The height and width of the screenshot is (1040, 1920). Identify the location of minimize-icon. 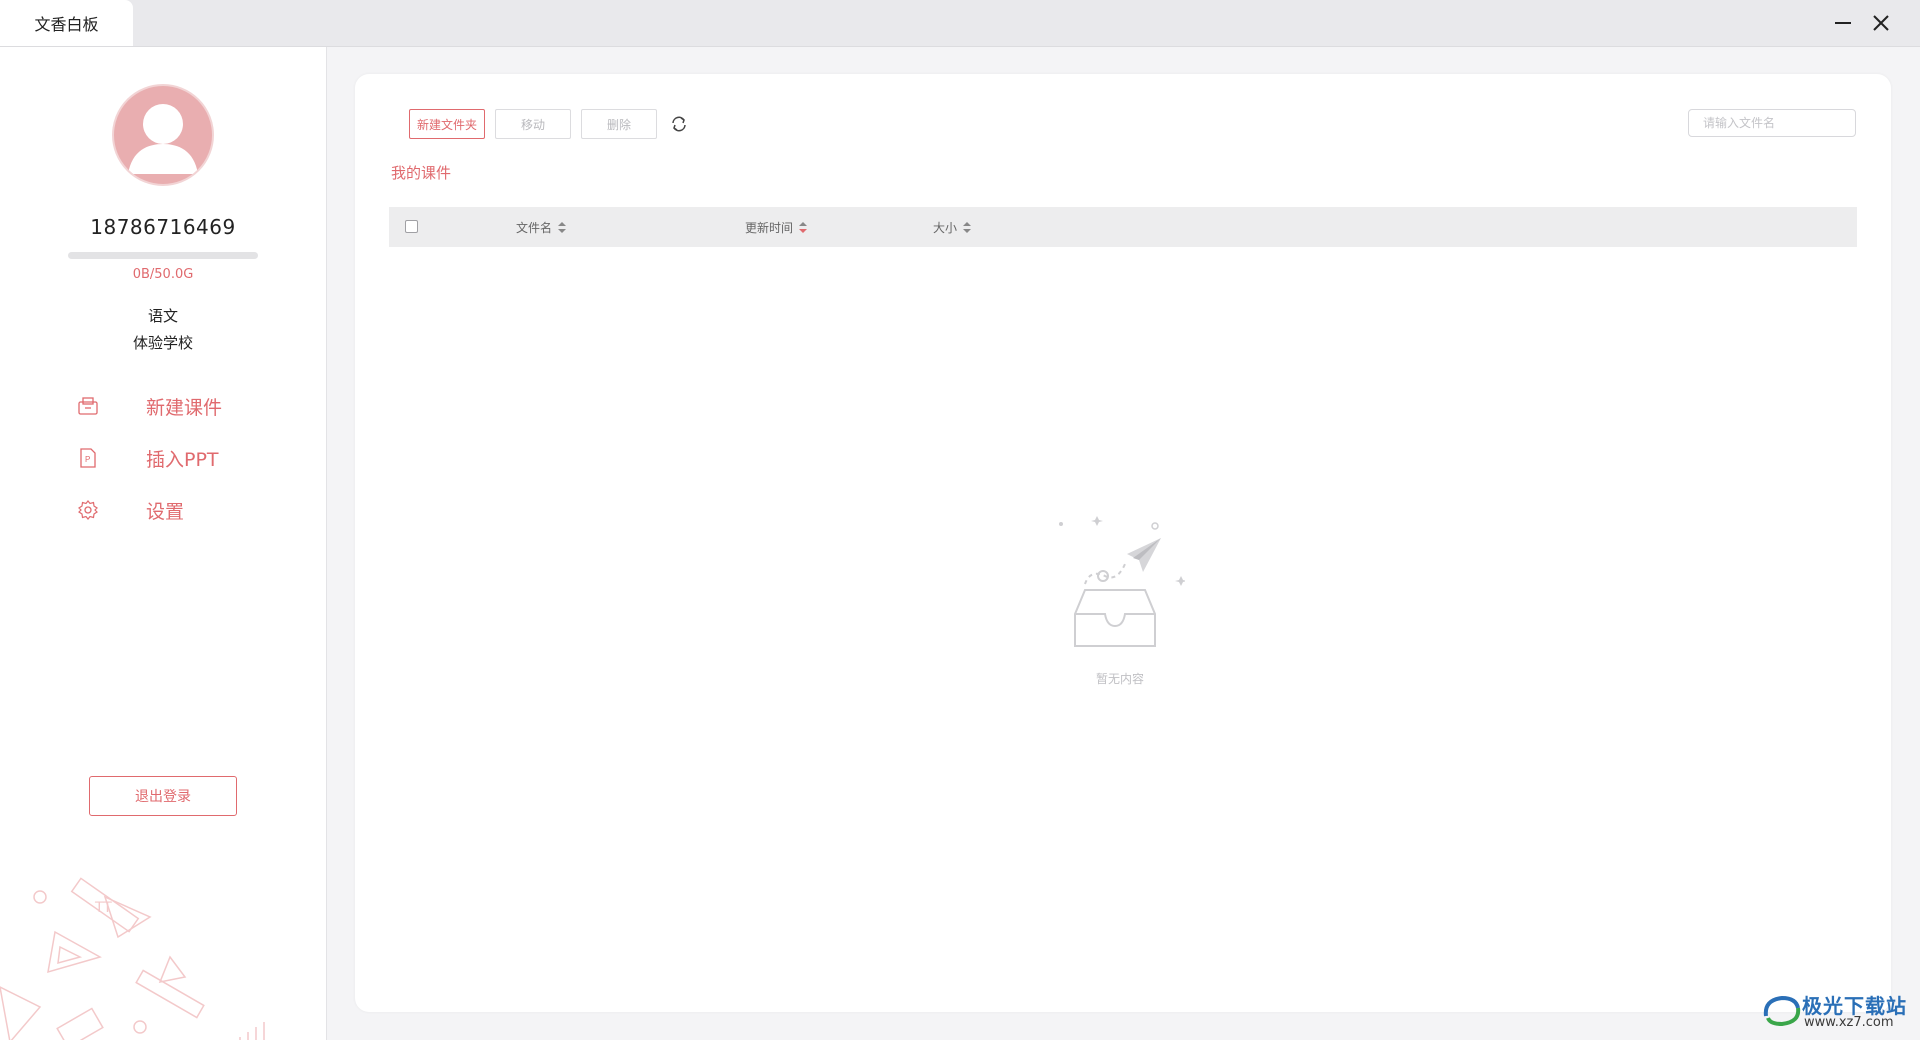
(1843, 23).